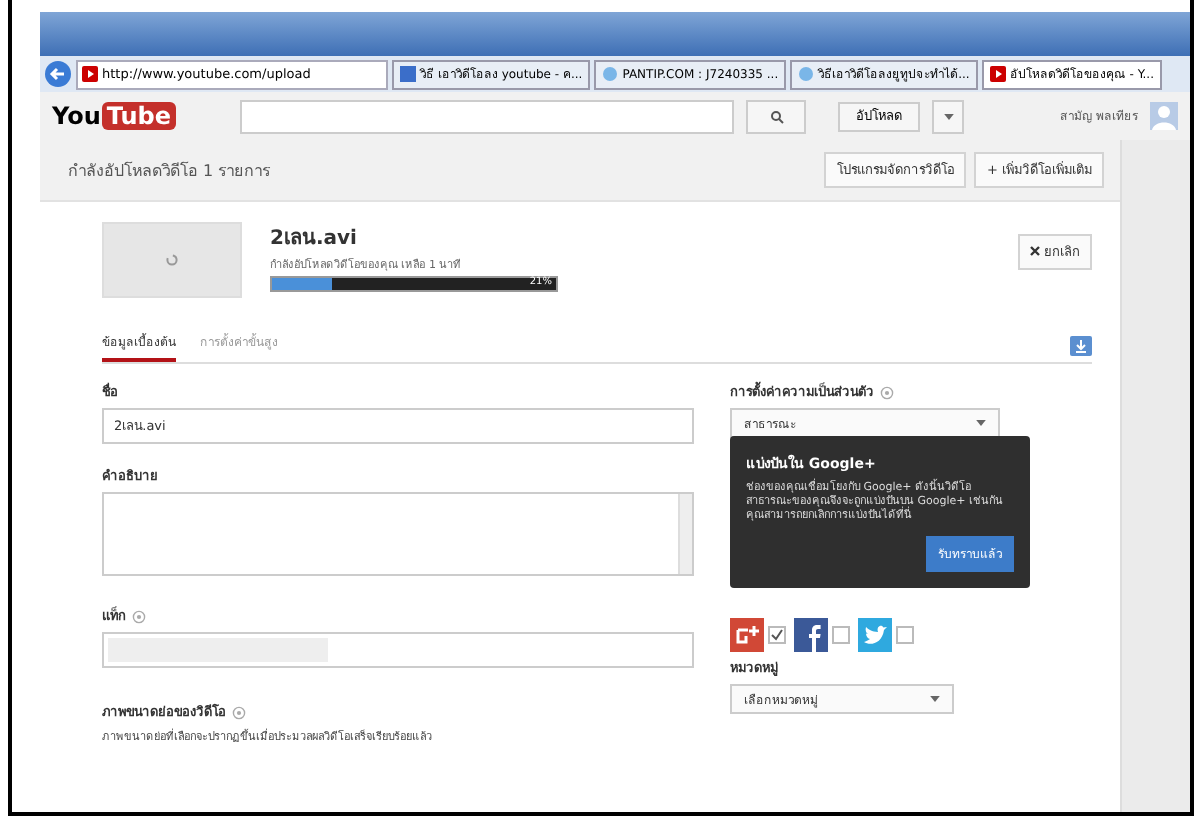  Describe the element at coordinates (875, 635) in the screenshot. I see `bird-icon` at that location.